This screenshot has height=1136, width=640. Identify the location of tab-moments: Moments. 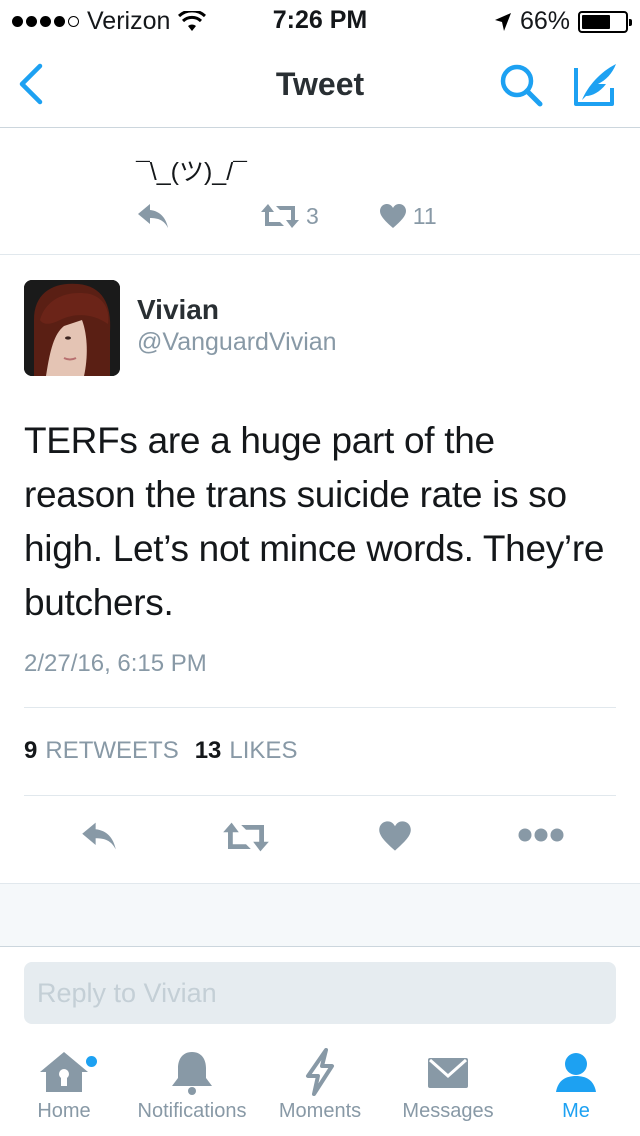
(320, 1085).